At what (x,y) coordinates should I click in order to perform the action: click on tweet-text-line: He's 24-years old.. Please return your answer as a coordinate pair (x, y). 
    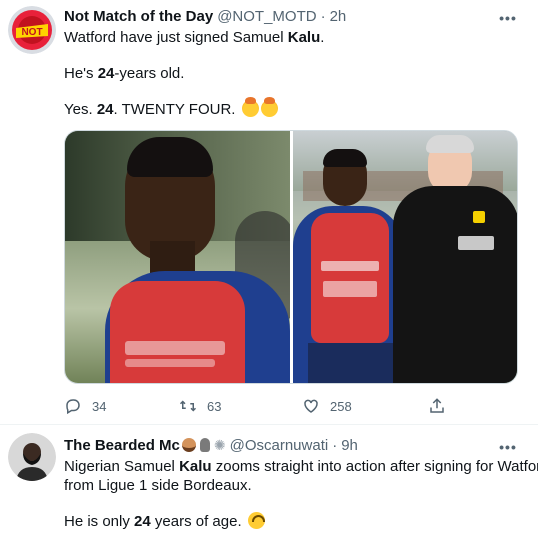
    Looking at the image, I should click on (124, 74).